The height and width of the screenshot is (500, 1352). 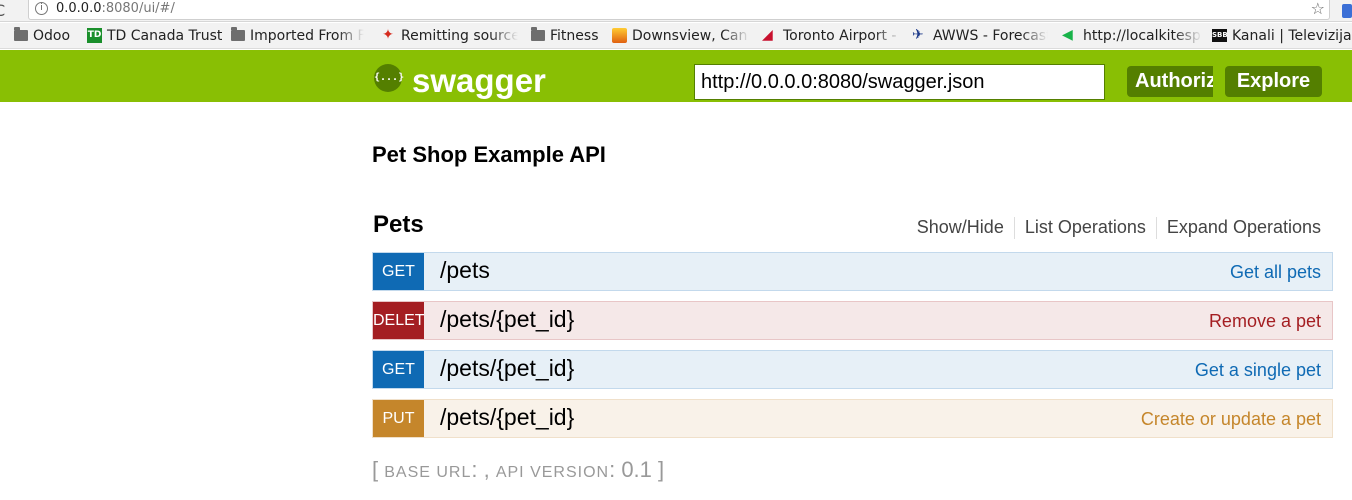 I want to click on list-operations-link: List Operations, so click(x=1085, y=227).